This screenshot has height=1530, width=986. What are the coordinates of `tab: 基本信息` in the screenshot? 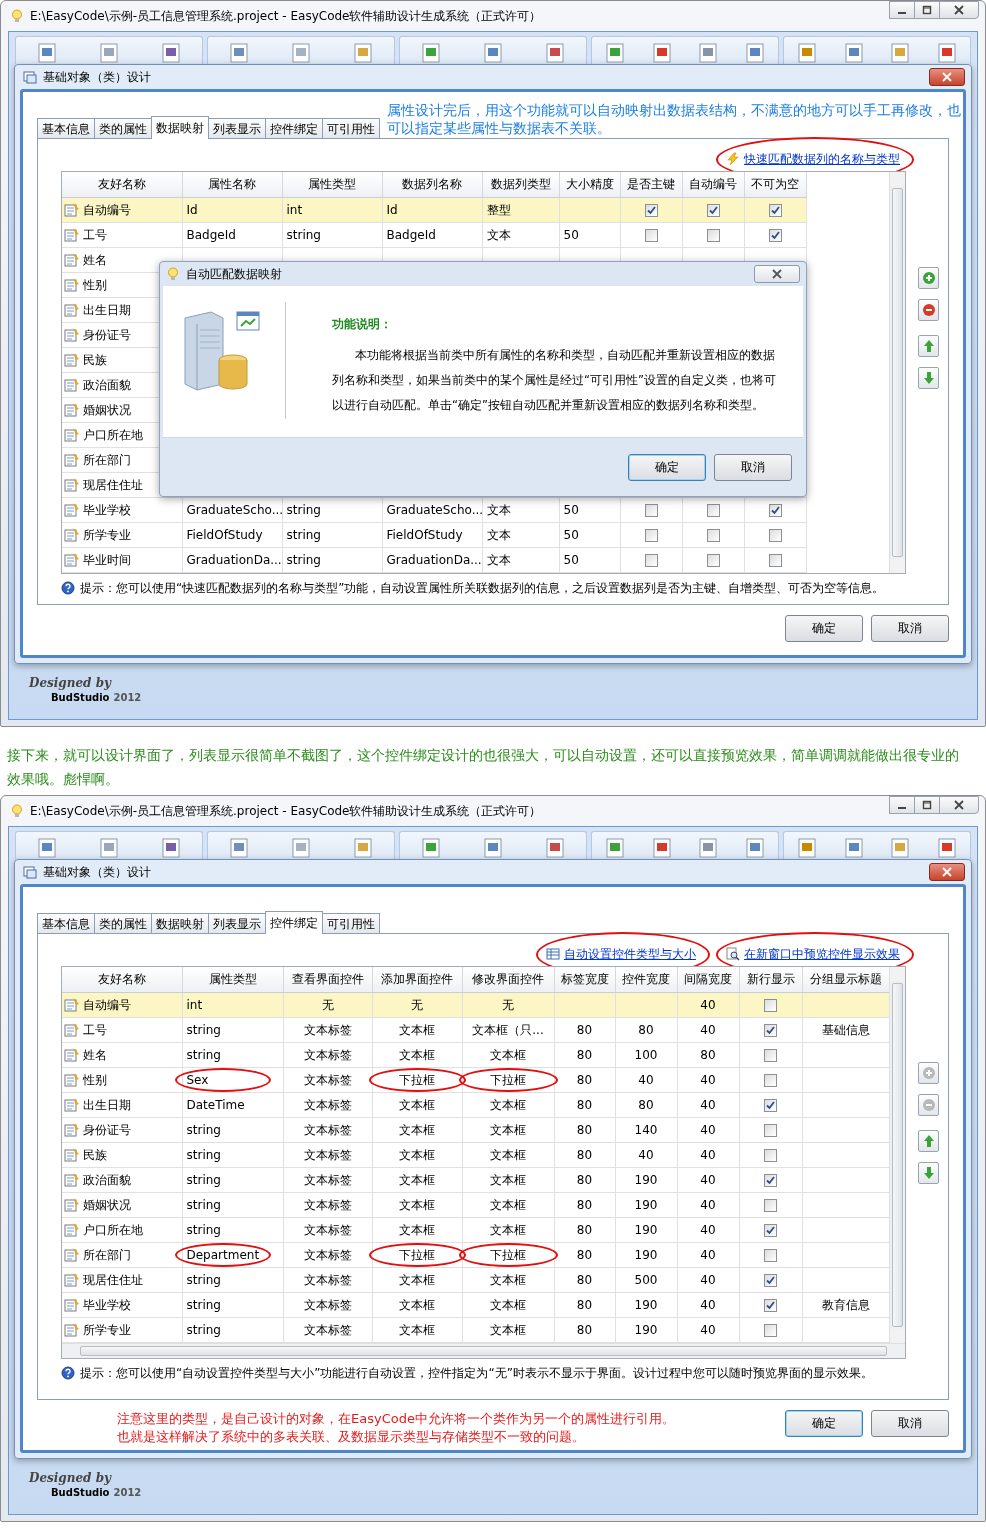 It's located at (66, 923).